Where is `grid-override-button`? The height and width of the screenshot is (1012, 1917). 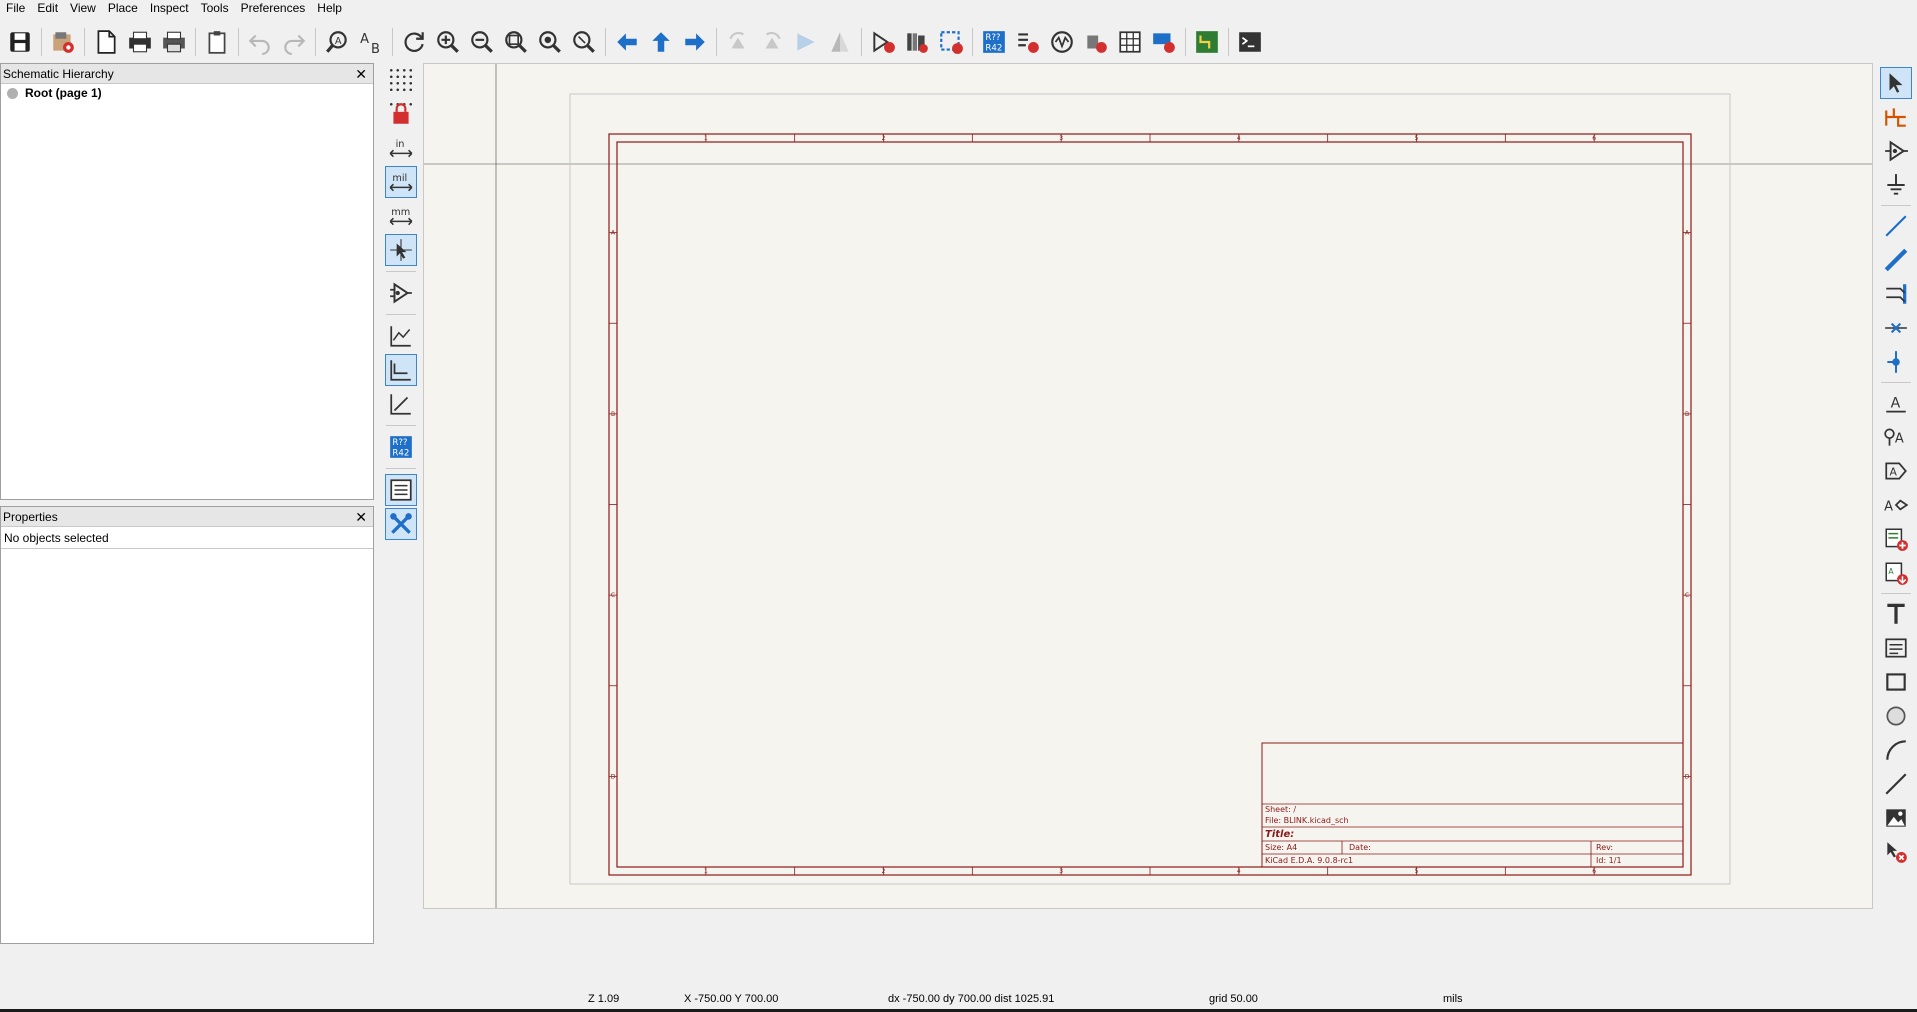
grid-override-button is located at coordinates (401, 114).